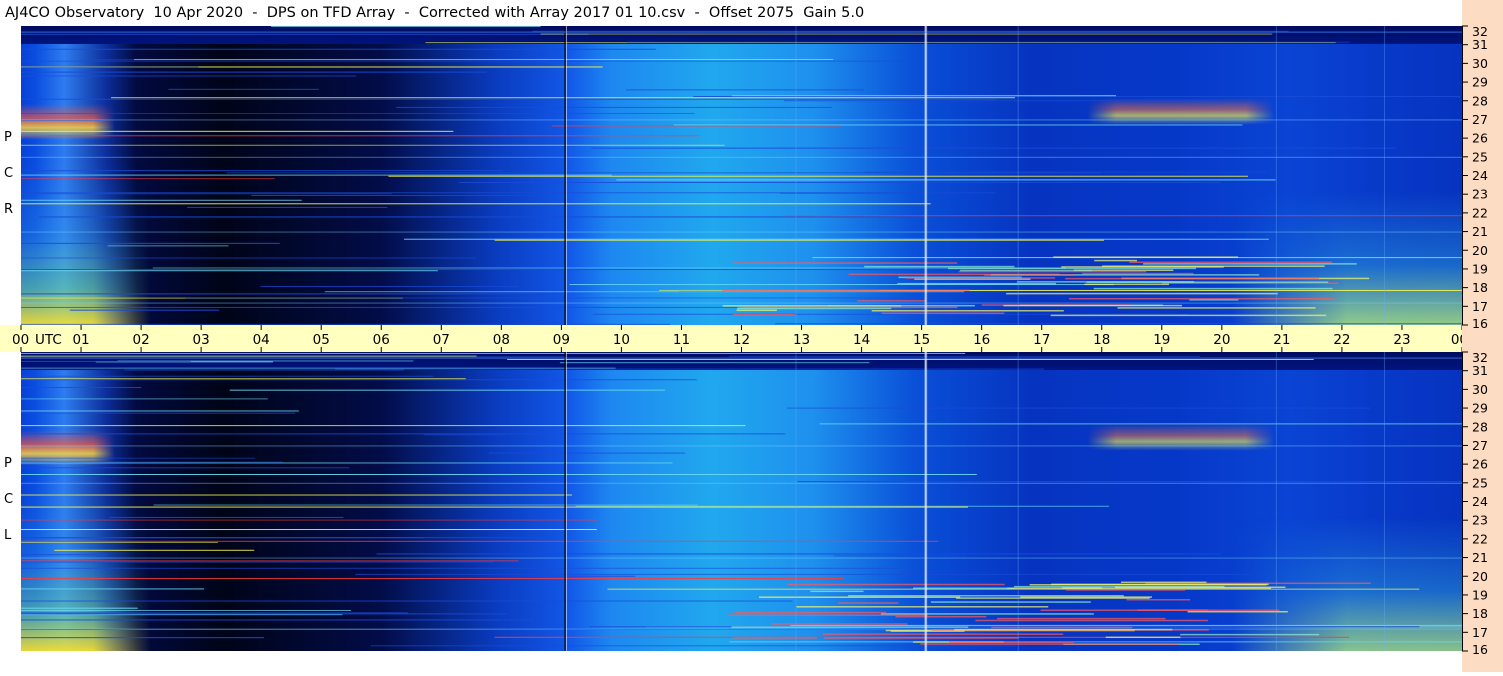 Image resolution: width=1503 pixels, height=676 pixels. Describe the element at coordinates (1480, 613) in the screenshot. I see `frequency-tick-label: 18` at that location.